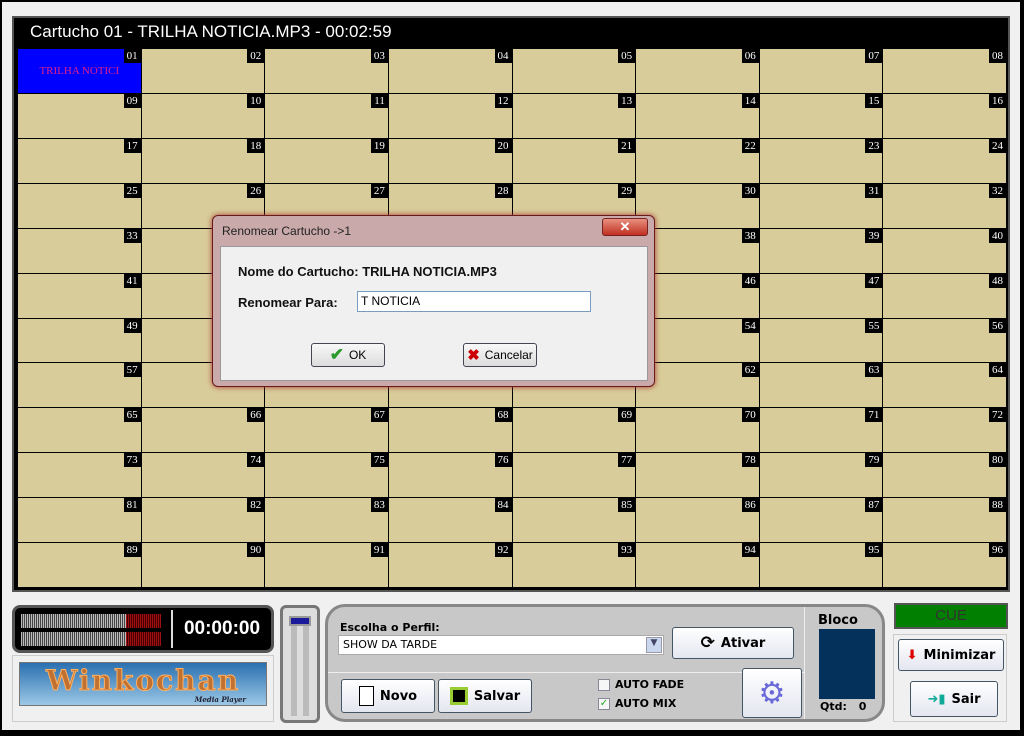  What do you see at coordinates (821, 475) in the screenshot?
I see `cart-cell: 79` at bounding box center [821, 475].